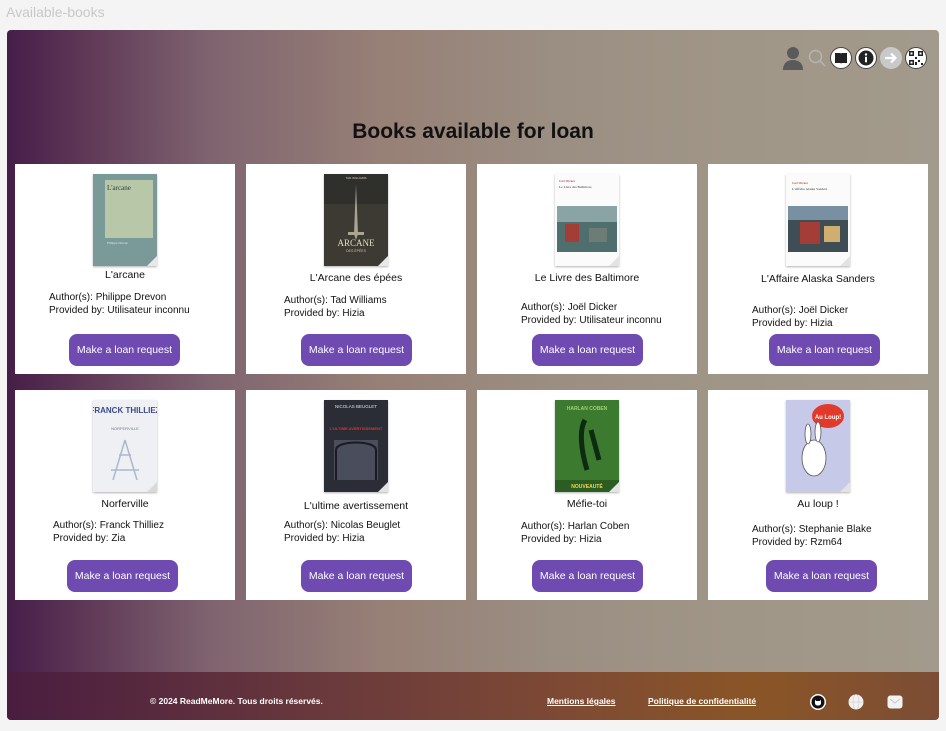  I want to click on book-title: L'Arcane des épées, so click(356, 278).